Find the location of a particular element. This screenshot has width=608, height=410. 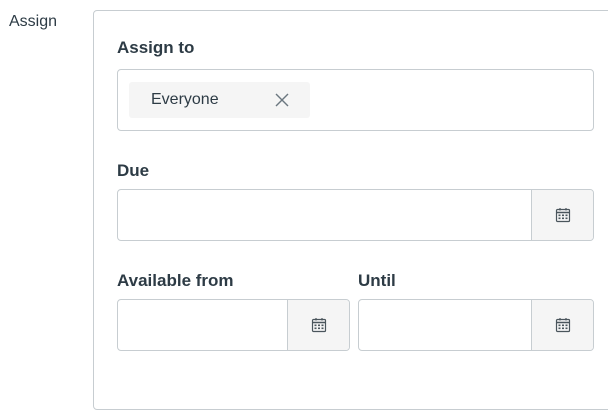

until-date-group is located at coordinates (476, 325).